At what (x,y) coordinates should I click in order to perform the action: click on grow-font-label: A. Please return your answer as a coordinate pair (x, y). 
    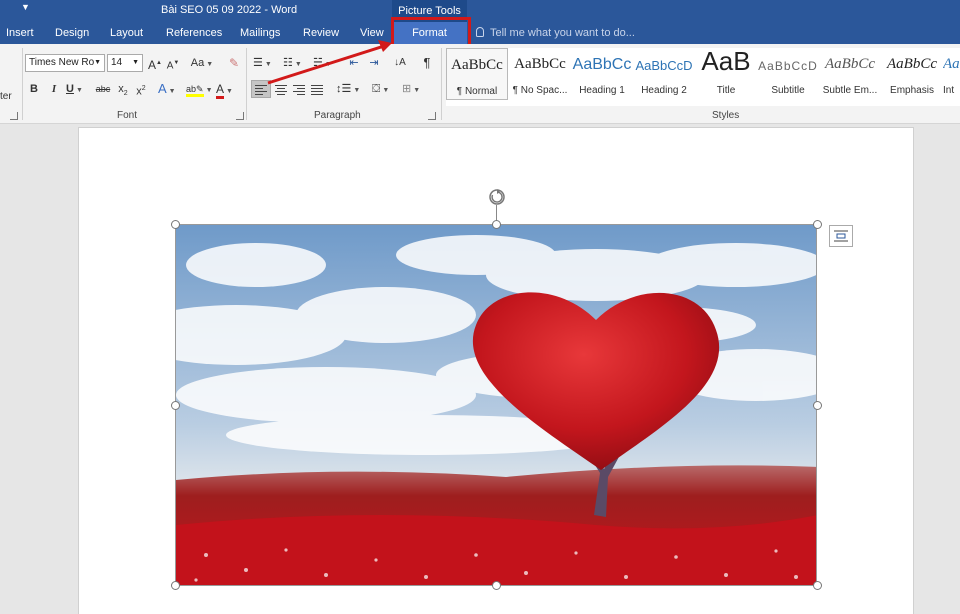
    Looking at the image, I should click on (152, 65).